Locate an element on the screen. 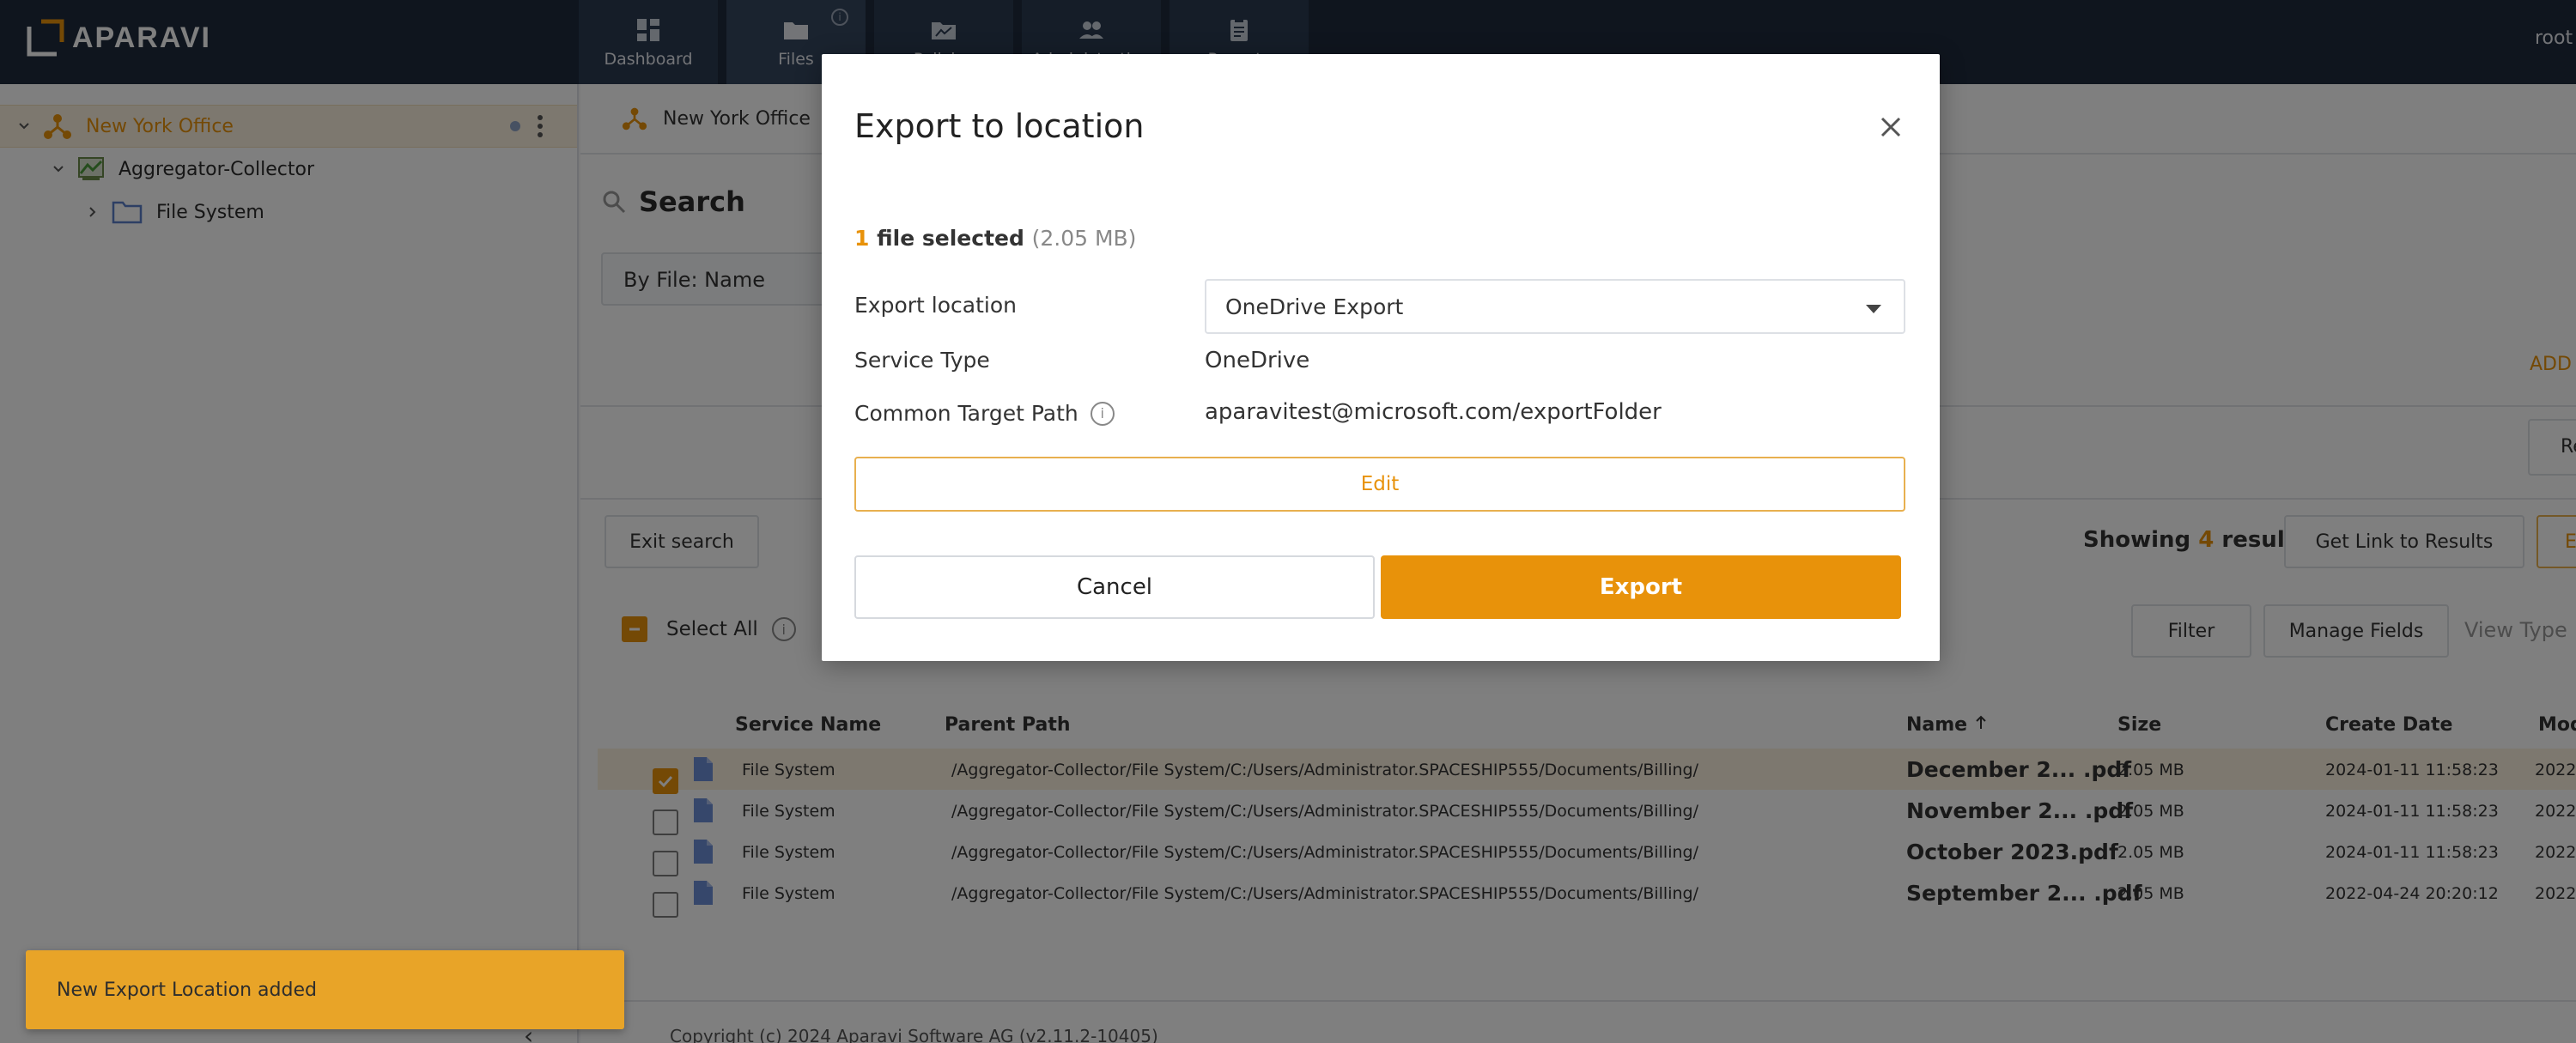  service-type-label: Service Type is located at coordinates (922, 360).